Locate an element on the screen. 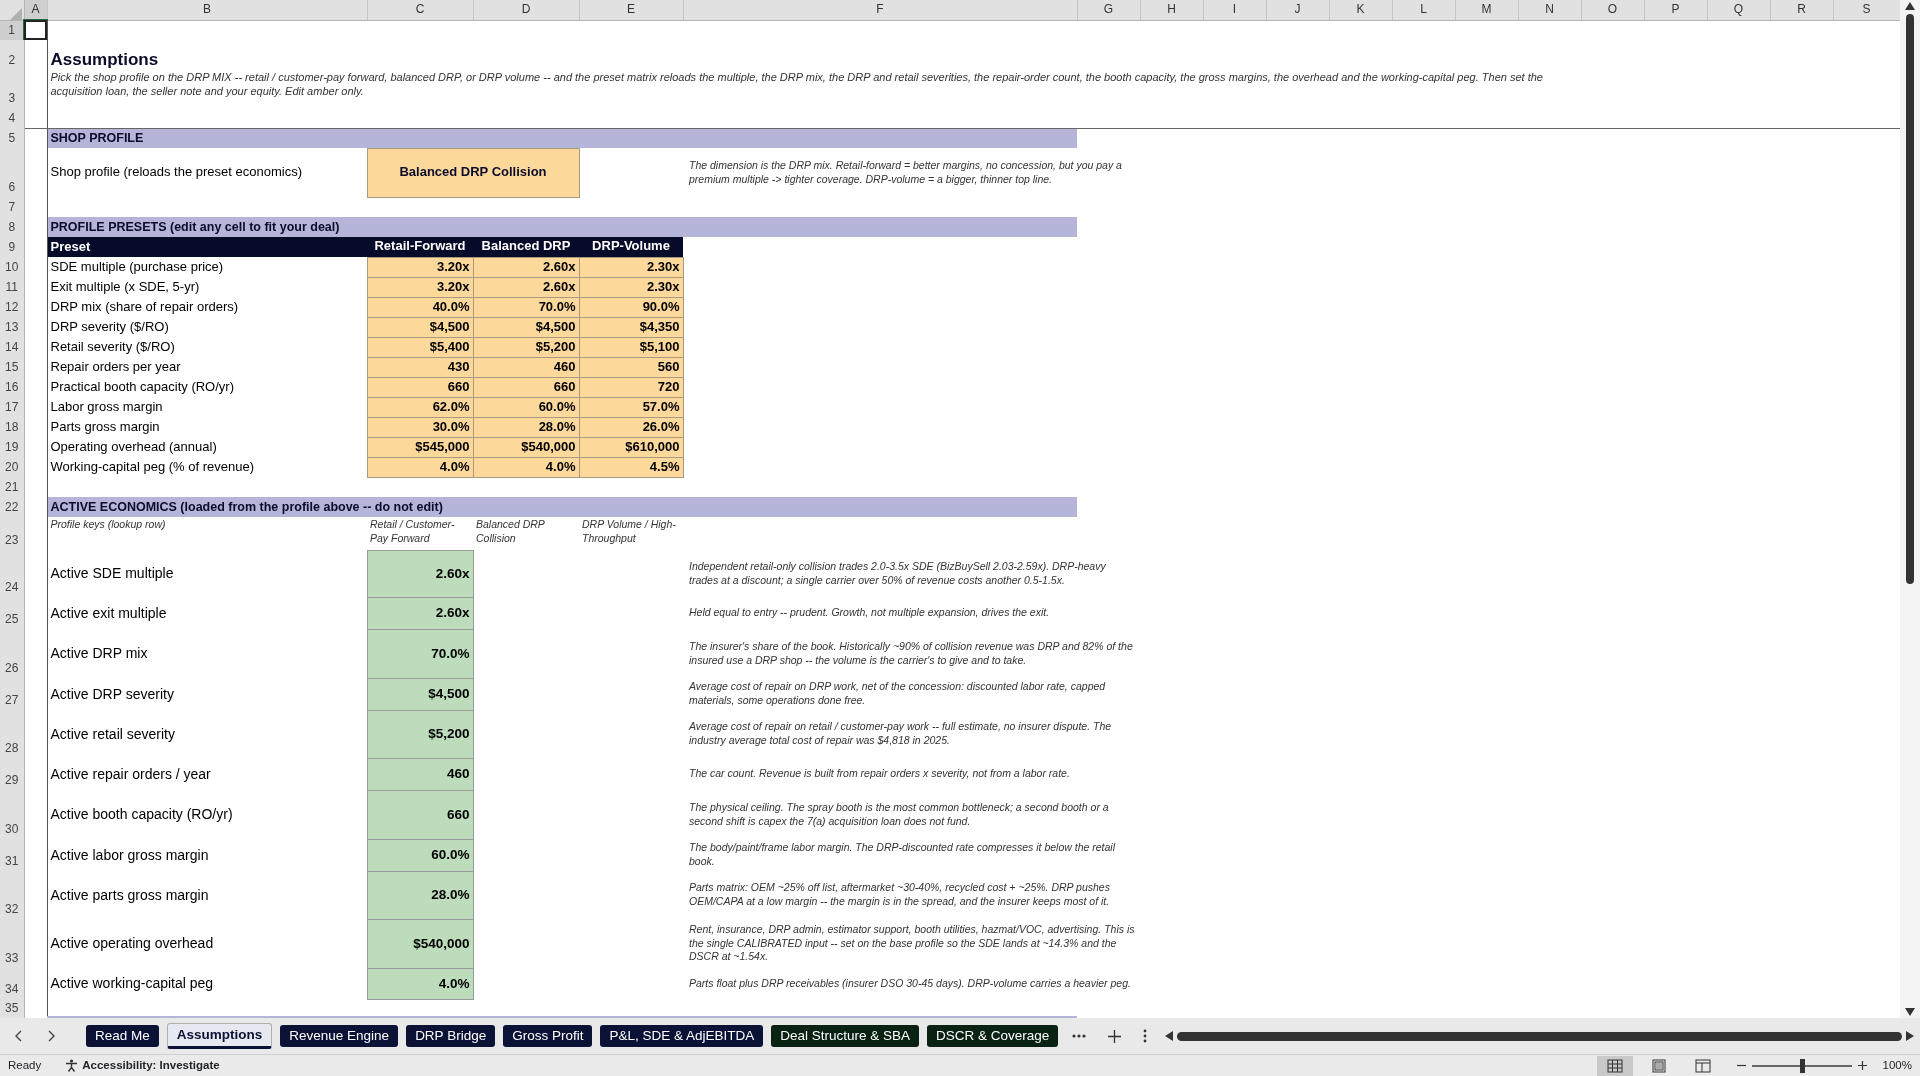 This screenshot has width=1920, height=1076. sheet-tab: Revenue Engine is located at coordinates (339, 1036).